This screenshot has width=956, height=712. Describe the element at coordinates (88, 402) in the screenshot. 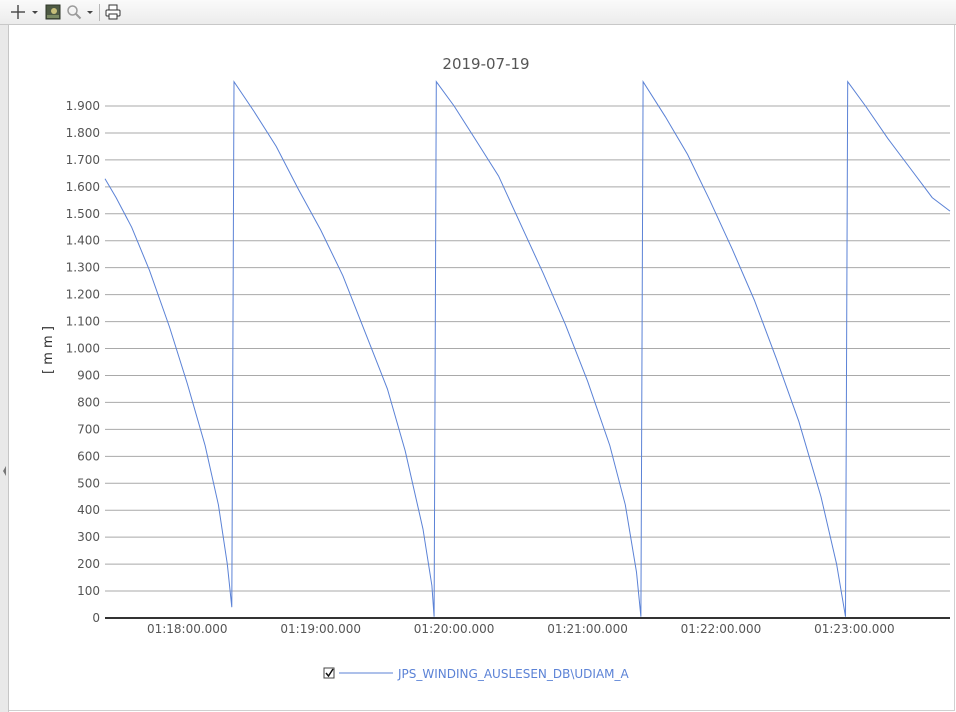

I see `y-tick-label: 800` at that location.